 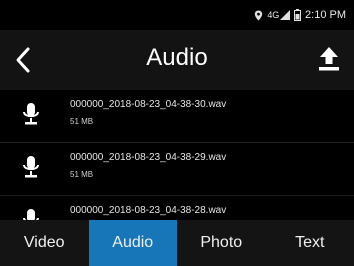 I want to click on battery-icon, so click(x=298, y=15).